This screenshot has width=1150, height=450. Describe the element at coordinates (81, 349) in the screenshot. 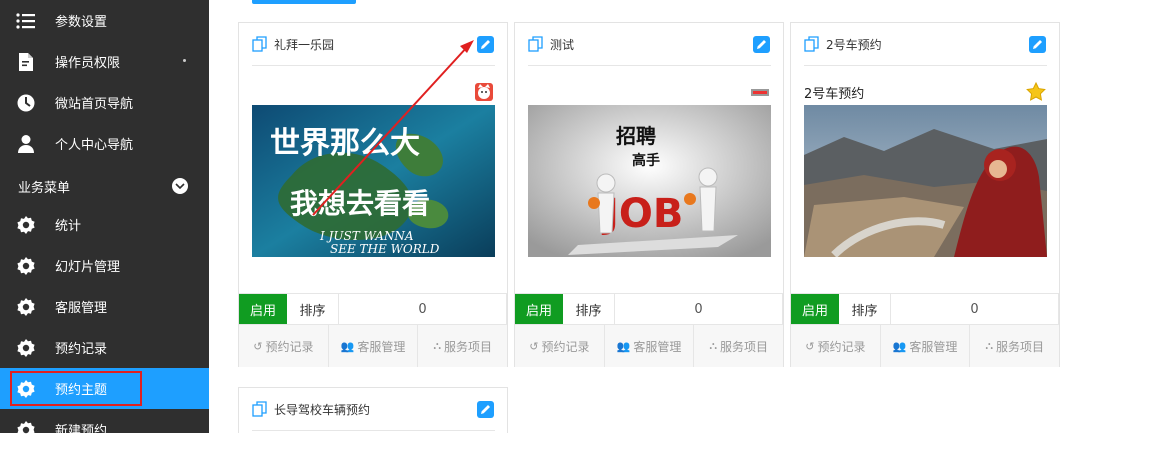

I see `sidebar-item-label: 预约记录` at that location.